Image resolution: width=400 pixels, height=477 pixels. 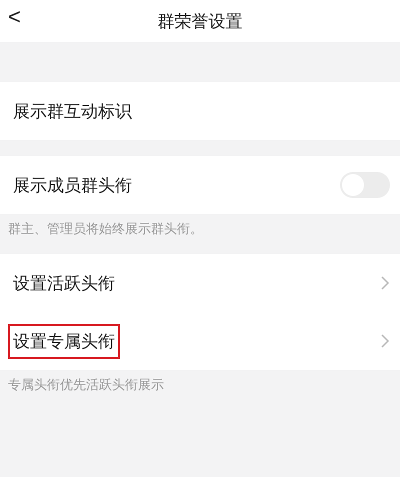 What do you see at coordinates (86, 385) in the screenshot?
I see `hint-text: 专属头衔优先活跃头衔展示` at bounding box center [86, 385].